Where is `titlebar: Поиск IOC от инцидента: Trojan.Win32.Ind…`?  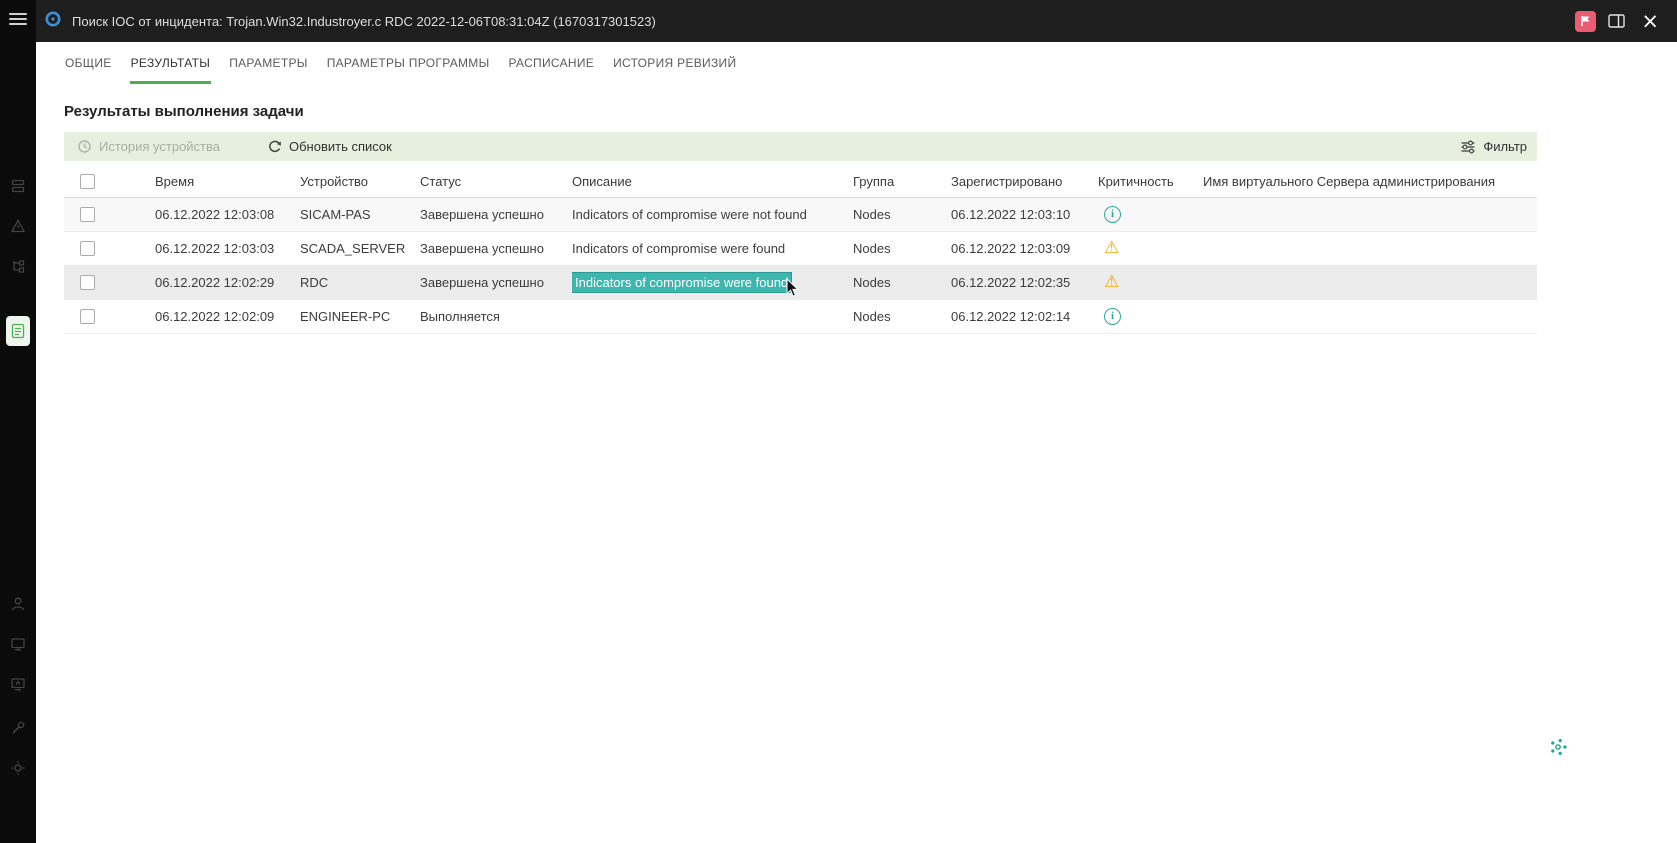
titlebar: Поиск IOC от инцидента: Trojan.Win32.Ind… is located at coordinates (856, 21).